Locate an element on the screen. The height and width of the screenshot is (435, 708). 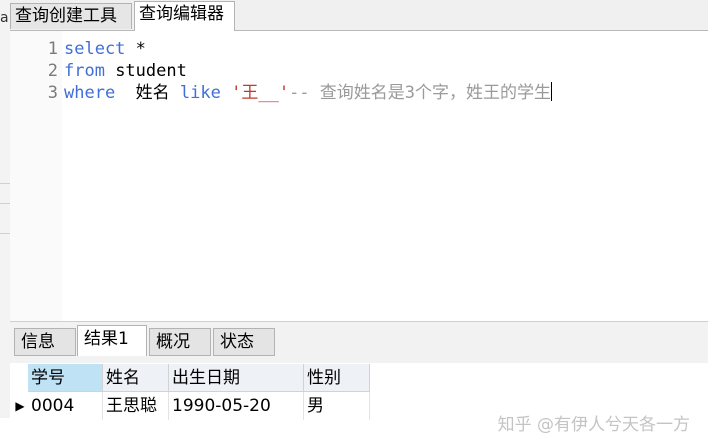
table-cell: 1990-05-20 is located at coordinates (236, 406).